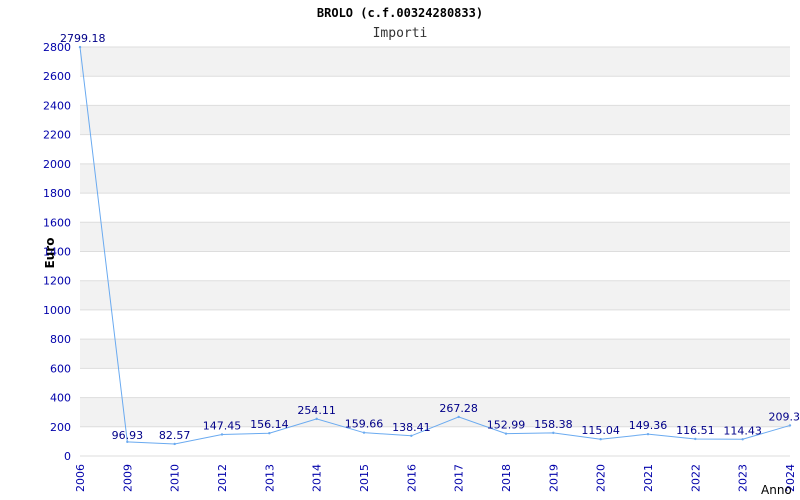 This screenshot has width=800, height=500. What do you see at coordinates (222, 425) in the screenshot?
I see `data-label: 147.45` at bounding box center [222, 425].